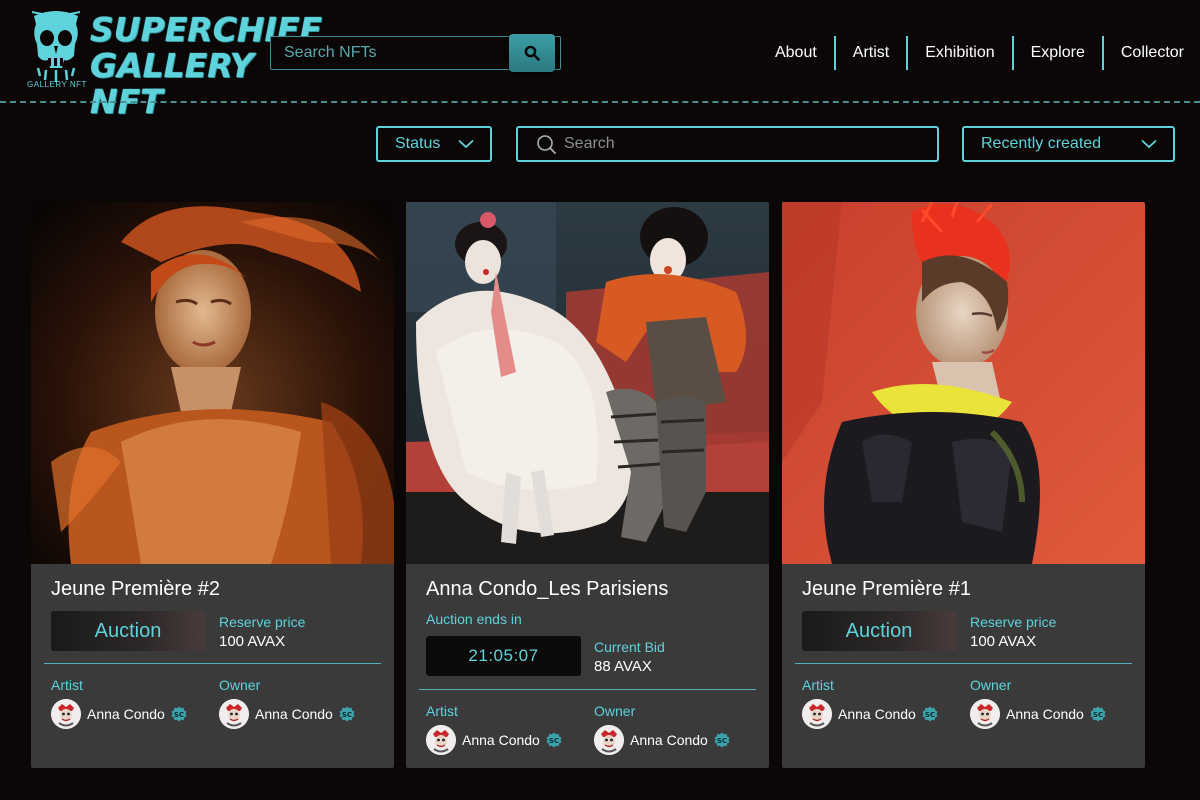 The width and height of the screenshot is (1200, 800). What do you see at coordinates (600, 102) in the screenshot?
I see `header-divider` at bounding box center [600, 102].